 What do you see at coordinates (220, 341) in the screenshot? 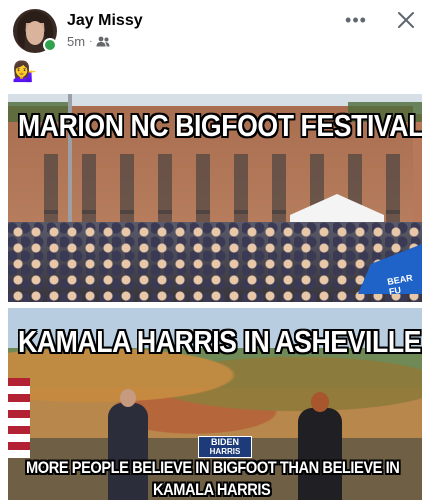
I see `rally-caption: KAMALA HARRIS IN ASHEVILLE` at bounding box center [220, 341].